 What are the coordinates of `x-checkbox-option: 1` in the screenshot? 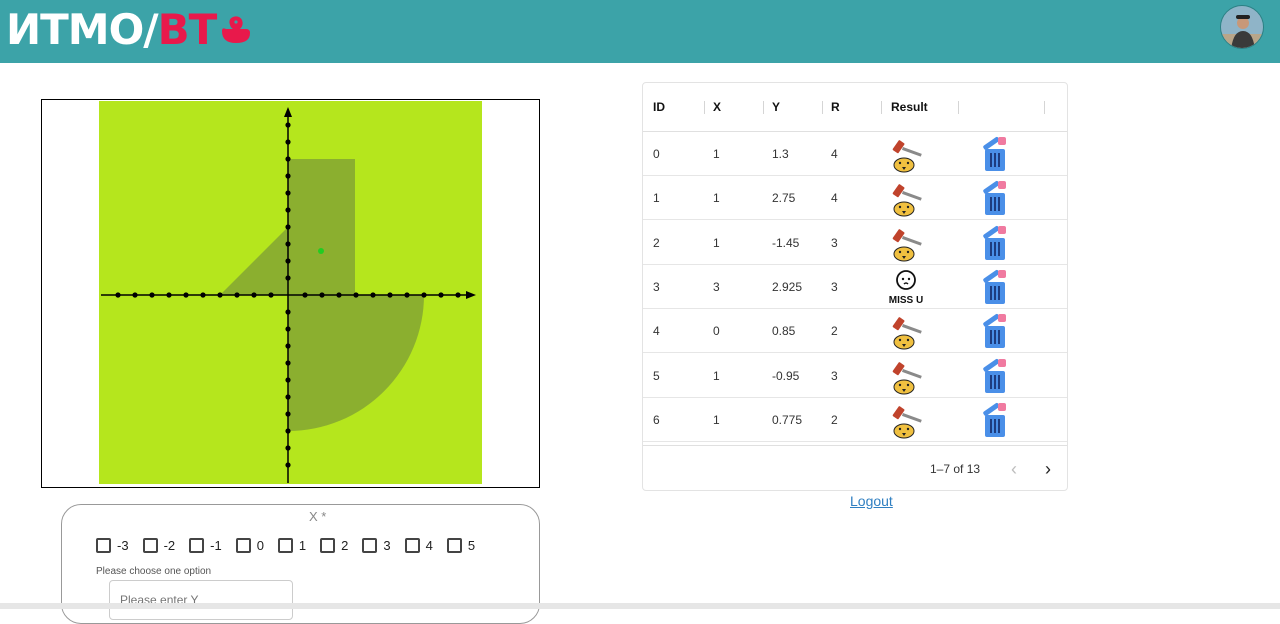 It's located at (292, 545).